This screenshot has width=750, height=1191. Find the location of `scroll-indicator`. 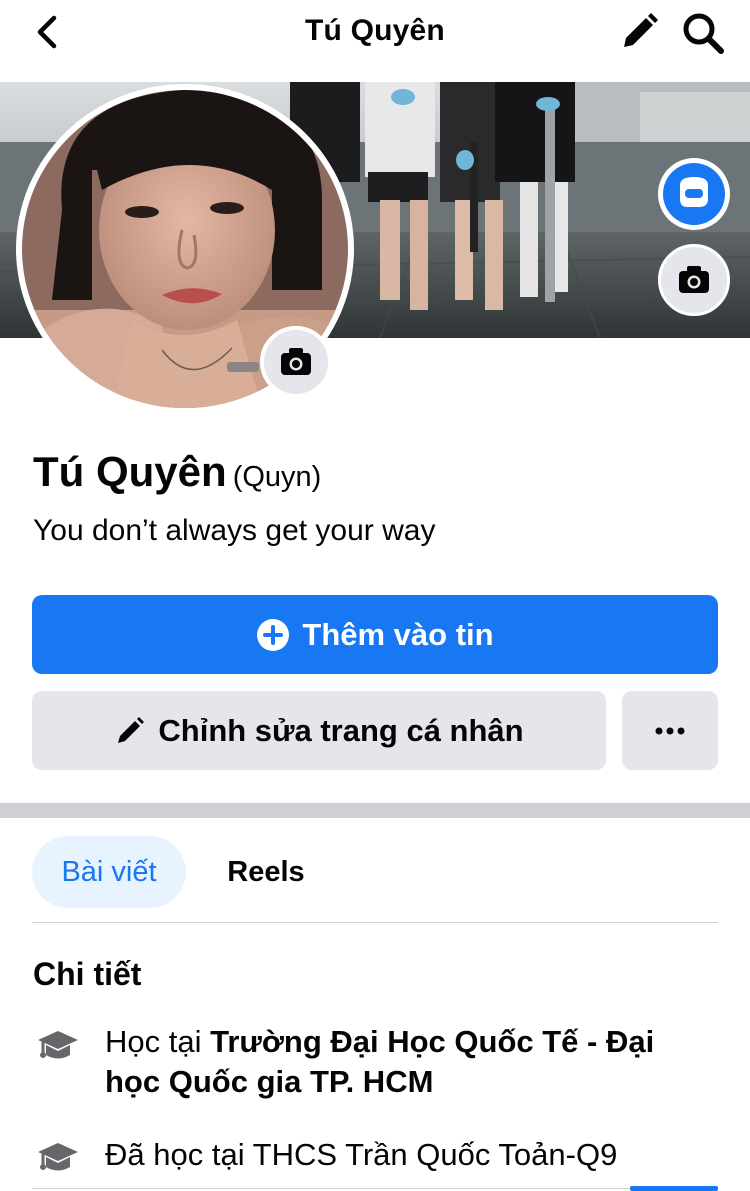

scroll-indicator is located at coordinates (674, 1188).